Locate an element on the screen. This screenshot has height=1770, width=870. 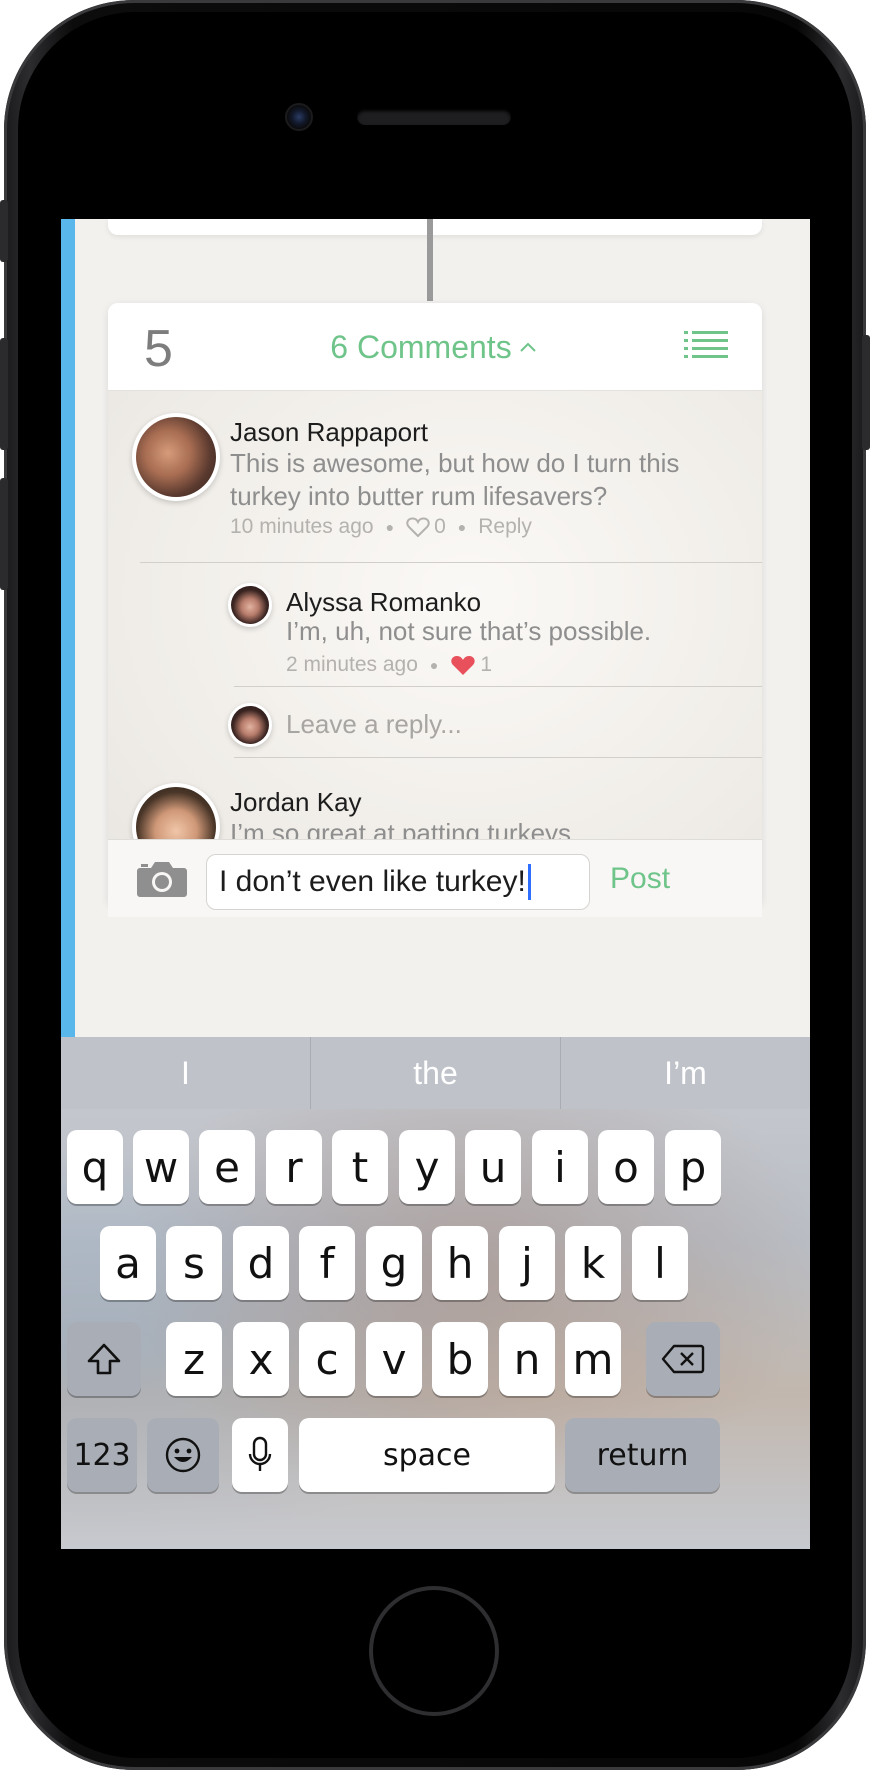
like-count: 1 is located at coordinates (486, 664).